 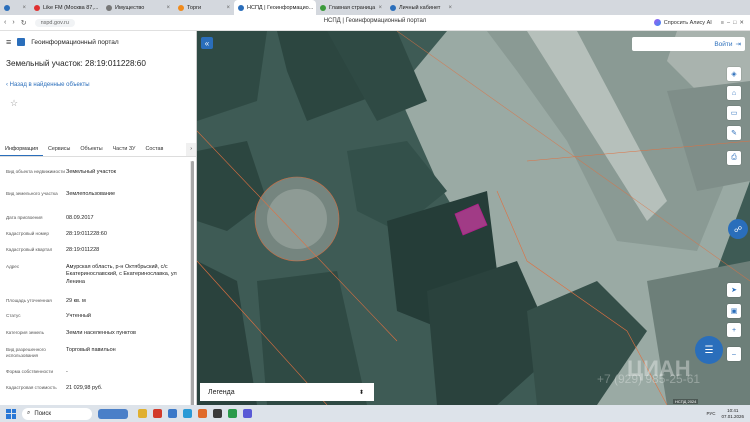 What do you see at coordinates (734, 158) in the screenshot?
I see `print-icon: ⎙` at bounding box center [734, 158].